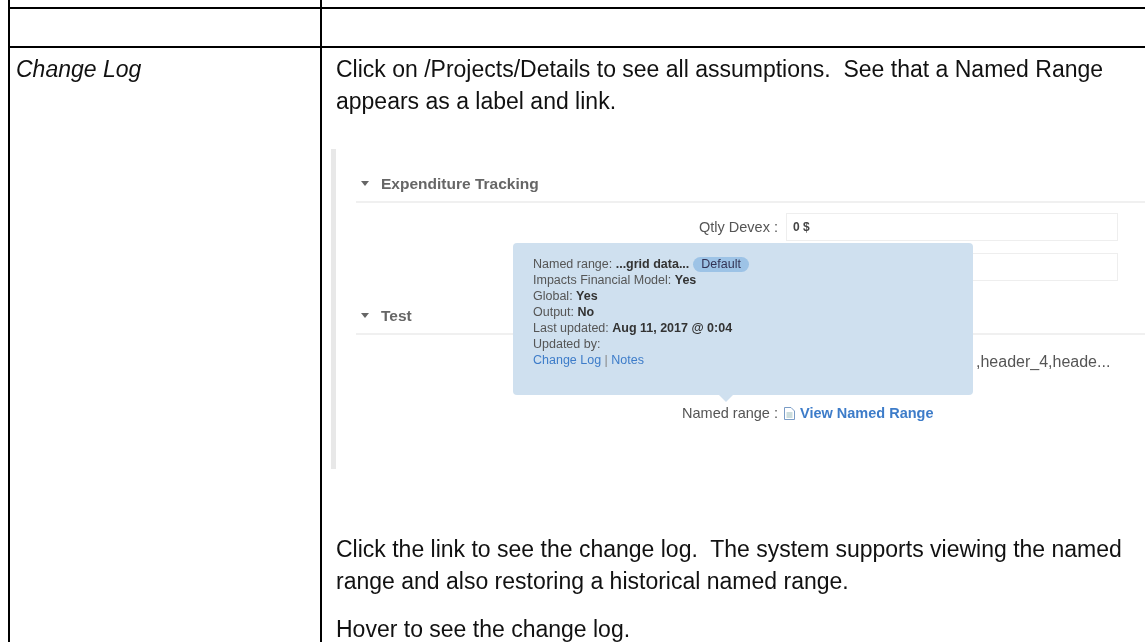 The image size is (1145, 642). I want to click on notes-link: Notes, so click(627, 360).